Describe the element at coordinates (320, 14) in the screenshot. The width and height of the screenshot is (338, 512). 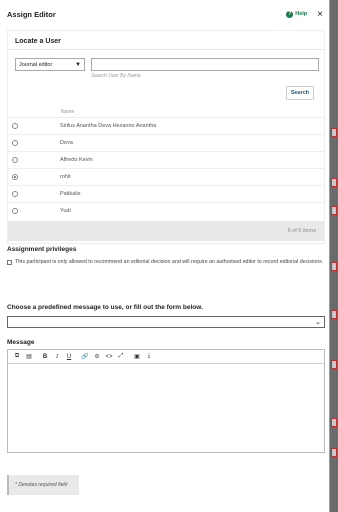
I see `close-icon: ×` at that location.